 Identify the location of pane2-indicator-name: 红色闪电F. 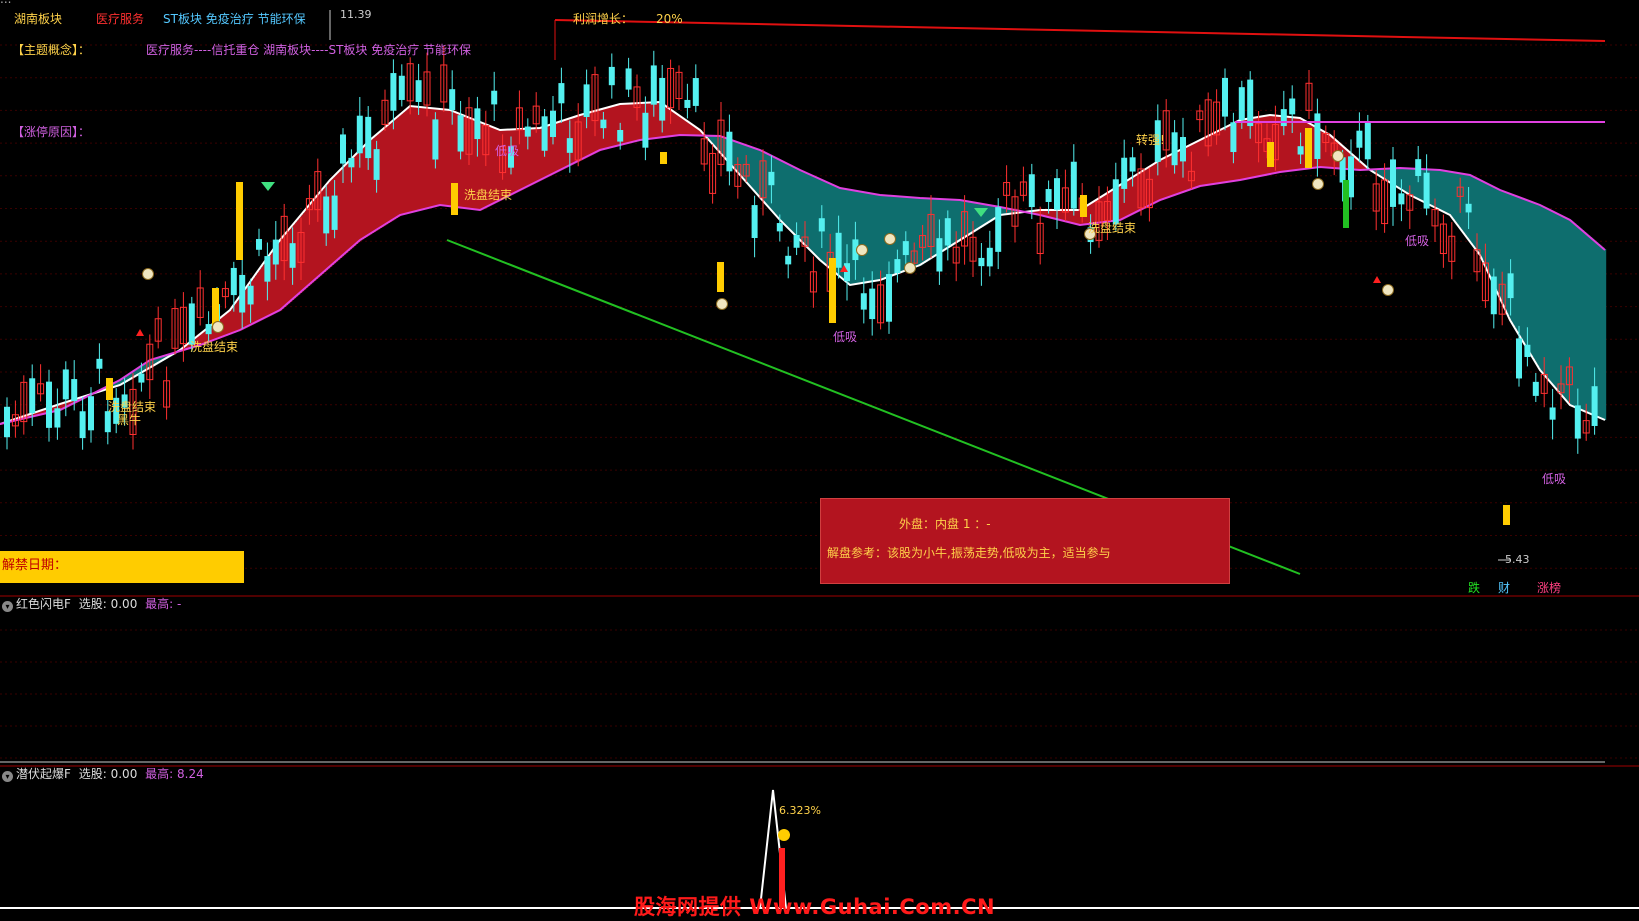
(43, 604).